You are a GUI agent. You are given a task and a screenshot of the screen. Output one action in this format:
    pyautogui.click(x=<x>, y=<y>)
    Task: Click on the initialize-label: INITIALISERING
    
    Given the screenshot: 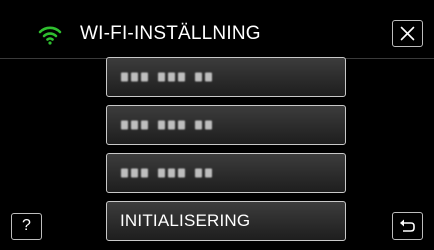 What is the action you would take?
    pyautogui.click(x=185, y=220)
    